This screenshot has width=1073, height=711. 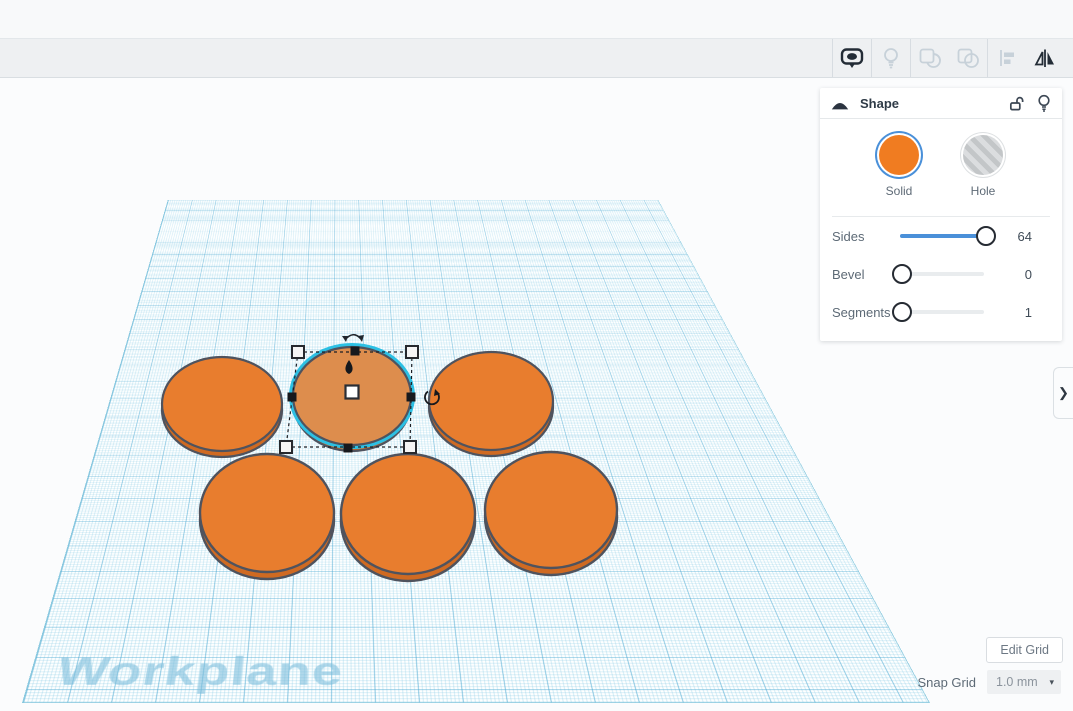 I want to click on toolbar-pad, so click(x=1068, y=58).